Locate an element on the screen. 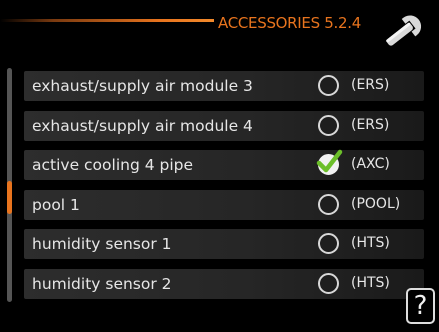  list-item: active cooling 4 pipe (AXC) is located at coordinates (224, 164).